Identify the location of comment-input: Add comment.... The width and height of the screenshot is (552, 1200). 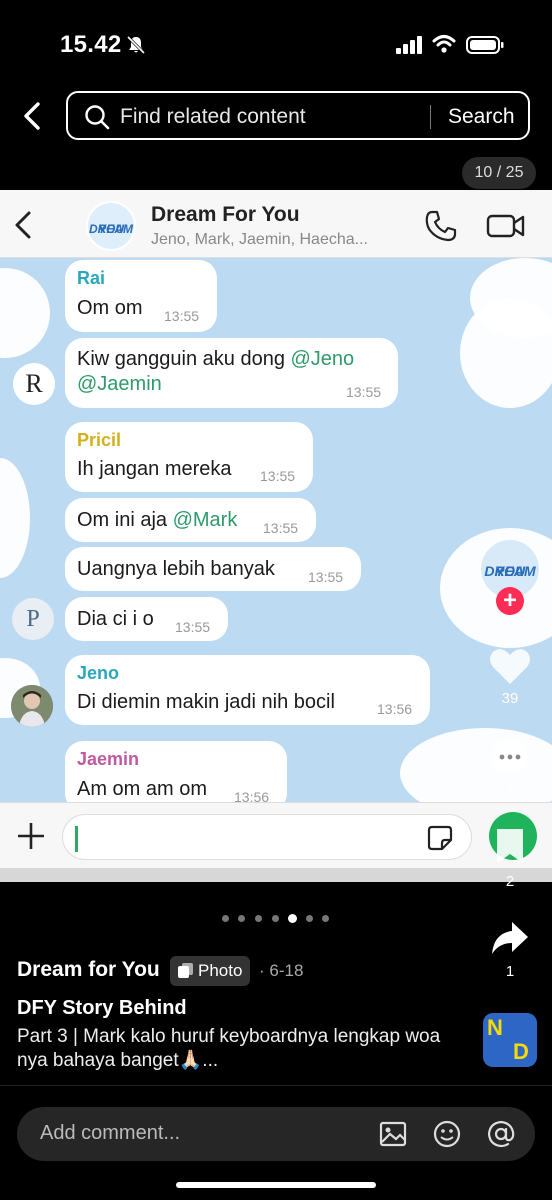
(276, 1134).